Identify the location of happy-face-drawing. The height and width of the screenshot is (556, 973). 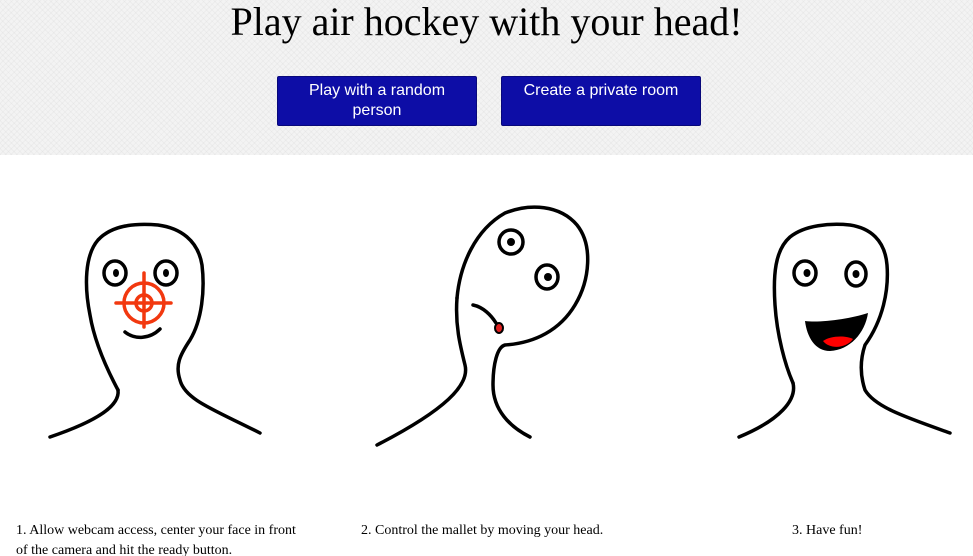
(845, 325).